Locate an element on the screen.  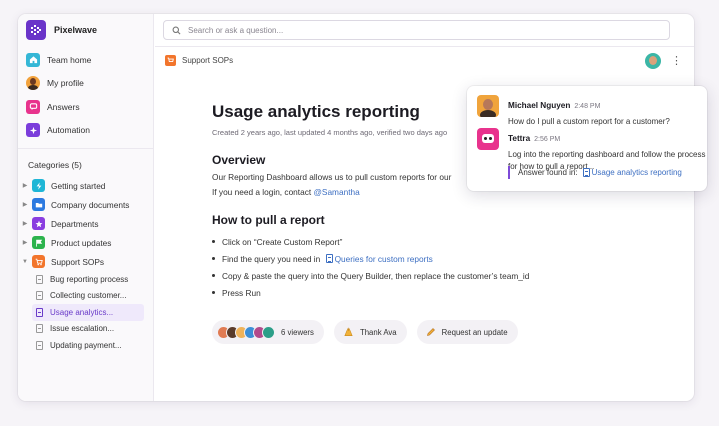
list-item: Click on “Create Custom Report” is located at coordinates (347, 241).